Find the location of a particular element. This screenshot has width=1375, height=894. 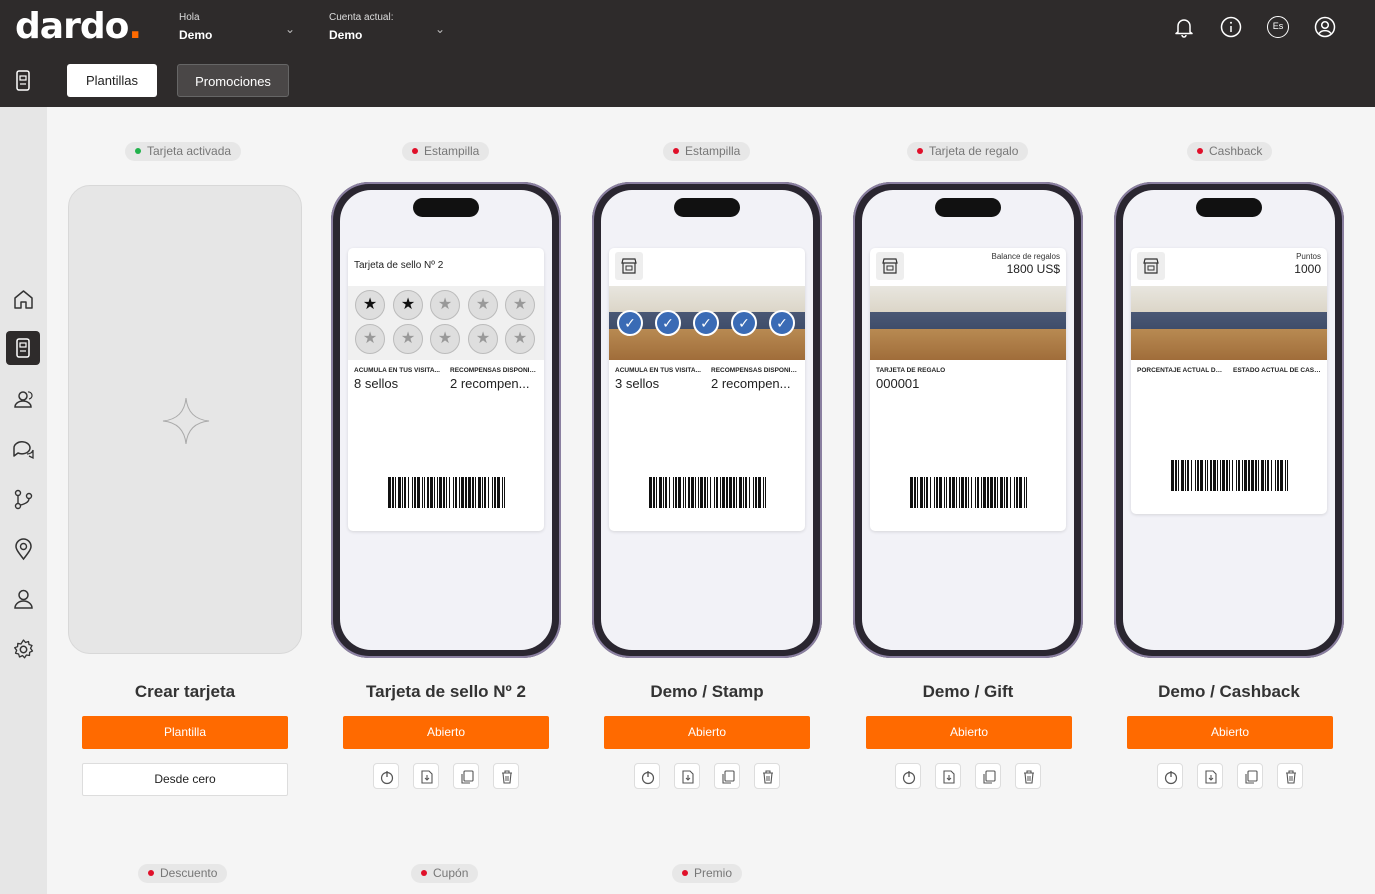

dardo-logo: dardo. is located at coordinates (78, 26).